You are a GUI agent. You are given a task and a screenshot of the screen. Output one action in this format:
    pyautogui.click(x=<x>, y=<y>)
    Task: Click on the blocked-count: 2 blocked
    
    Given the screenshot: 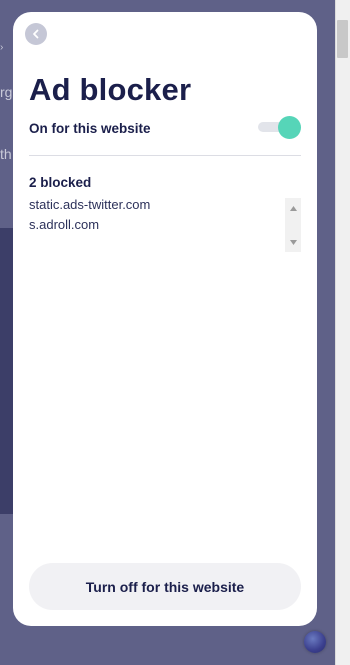 What is the action you would take?
    pyautogui.click(x=60, y=182)
    